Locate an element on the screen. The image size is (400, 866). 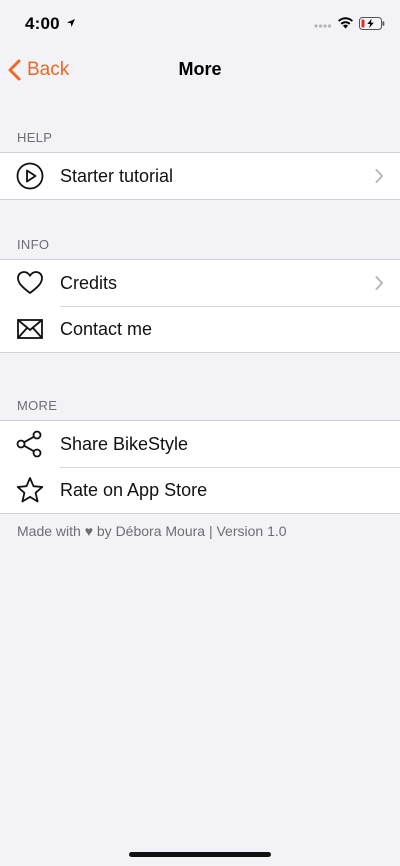
row-share-bikestyle: Share BikeStyle is located at coordinates (200, 444).